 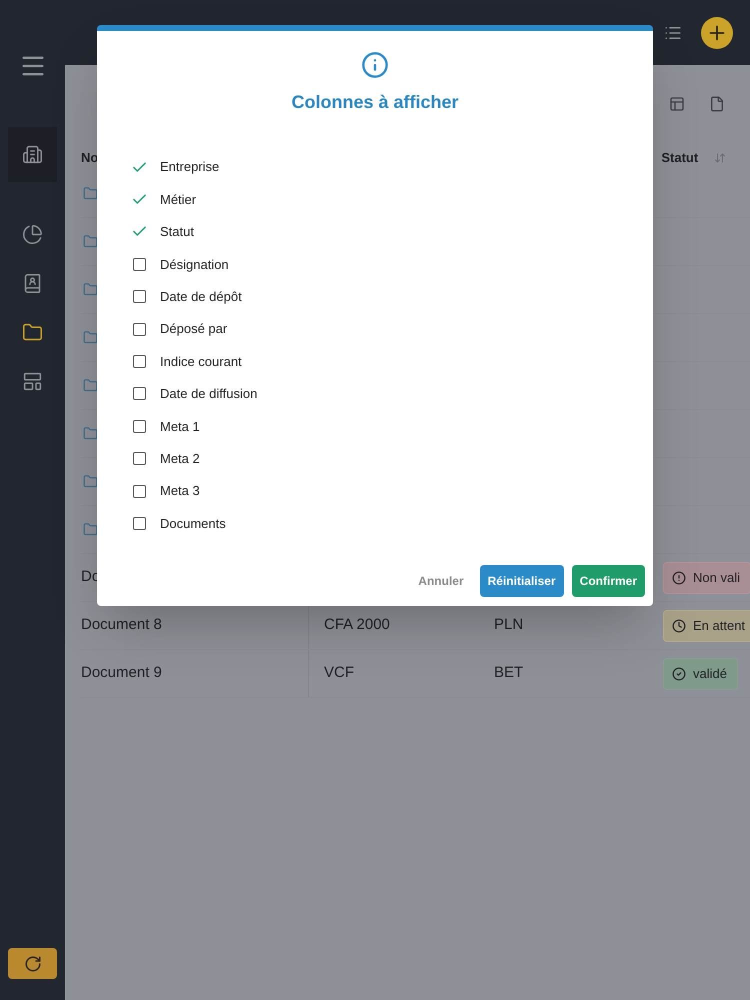 What do you see at coordinates (706, 578) in the screenshot?
I see `status-badge: Non vali` at bounding box center [706, 578].